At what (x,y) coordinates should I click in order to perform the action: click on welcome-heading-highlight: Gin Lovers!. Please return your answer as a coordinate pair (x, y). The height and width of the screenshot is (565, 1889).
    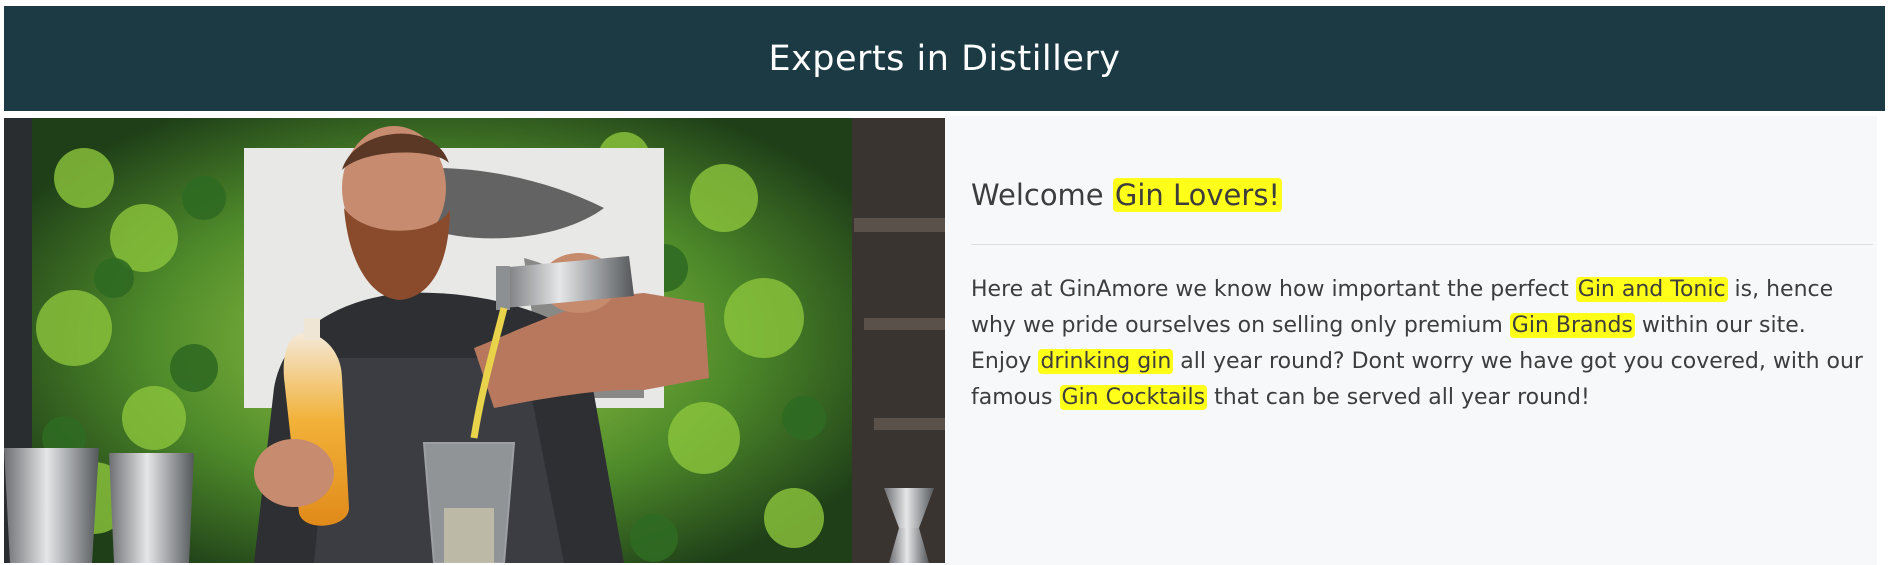
    Looking at the image, I should click on (1197, 195).